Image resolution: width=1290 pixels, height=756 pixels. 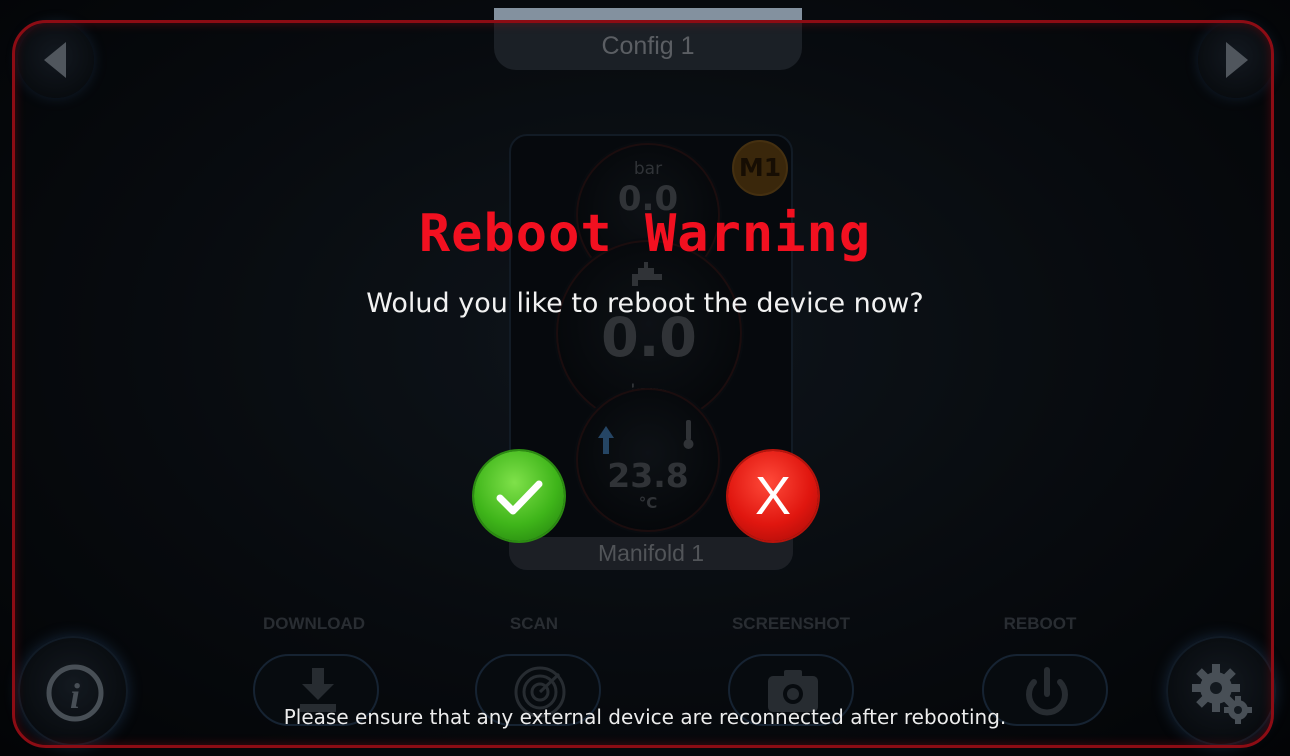 What do you see at coordinates (773, 496) in the screenshot?
I see `cancel-reboot-button: X` at bounding box center [773, 496].